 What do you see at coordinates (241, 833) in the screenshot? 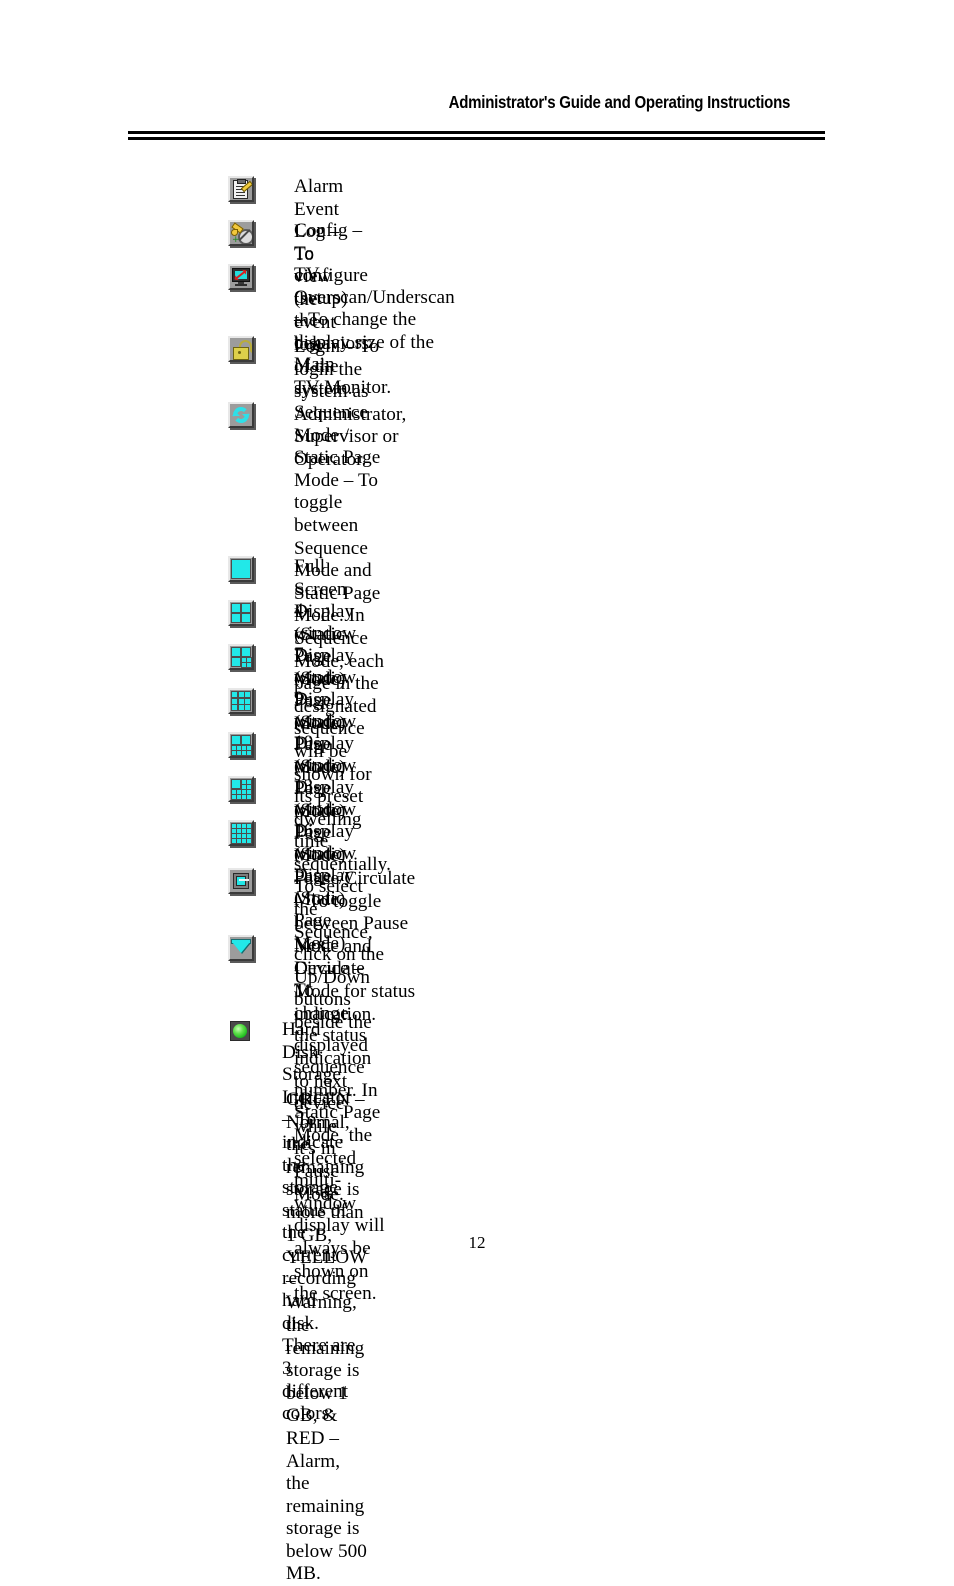
I see `sixteen-window-display-icon` at bounding box center [241, 833].